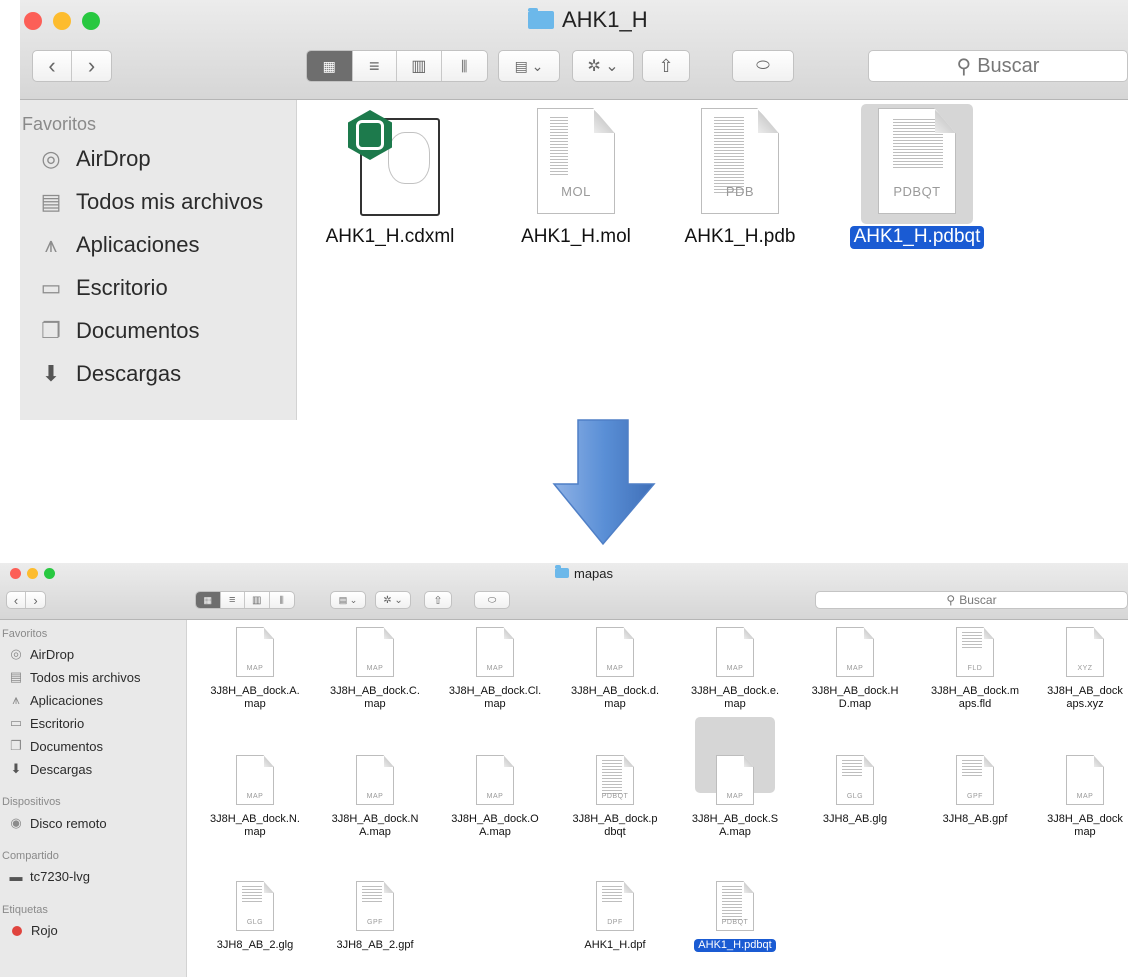 This screenshot has height=977, width=1128. I want to click on file-type-label: GPF, so click(375, 922).